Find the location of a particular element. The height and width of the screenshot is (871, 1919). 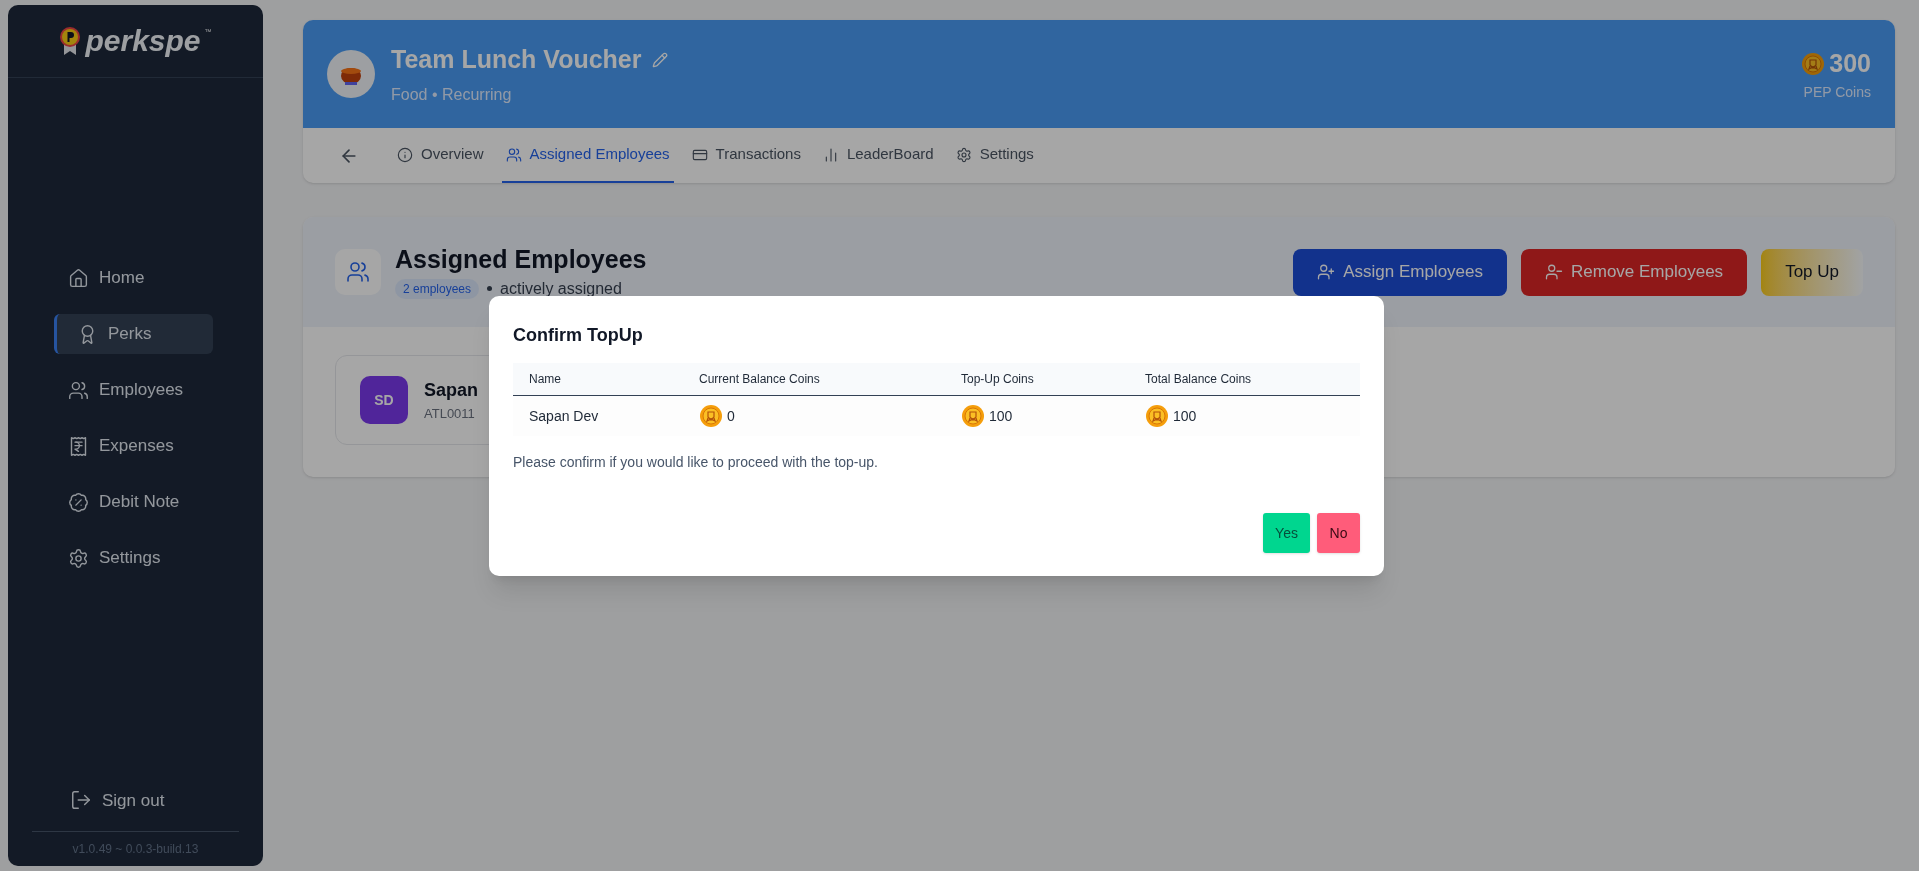

column-header: Top-Up Coins is located at coordinates (1037, 379).